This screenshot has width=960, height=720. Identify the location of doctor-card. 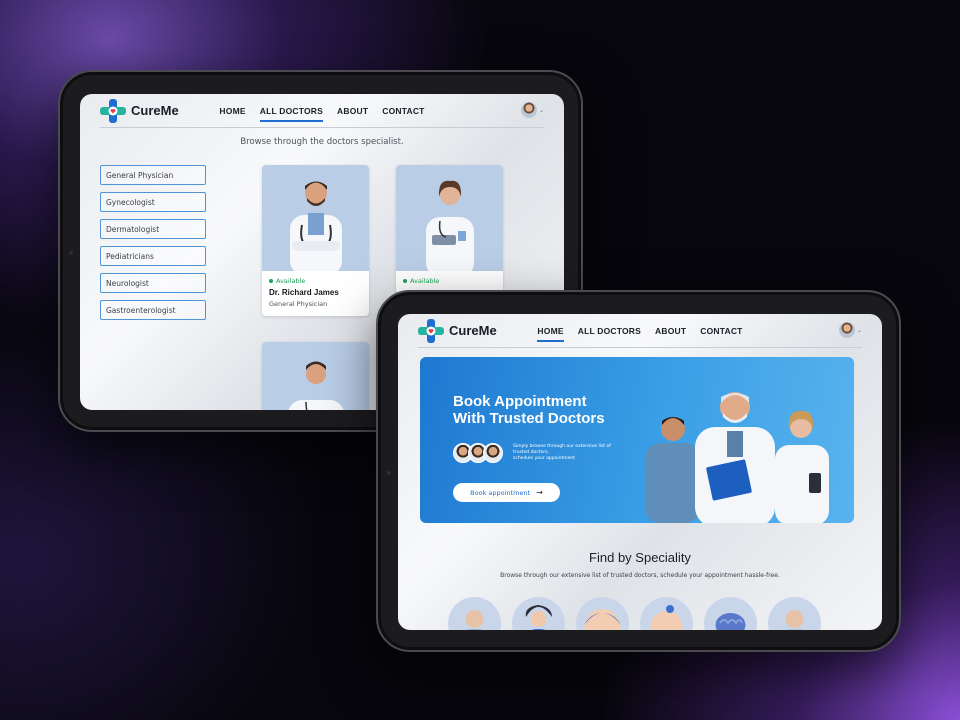
(315, 376).